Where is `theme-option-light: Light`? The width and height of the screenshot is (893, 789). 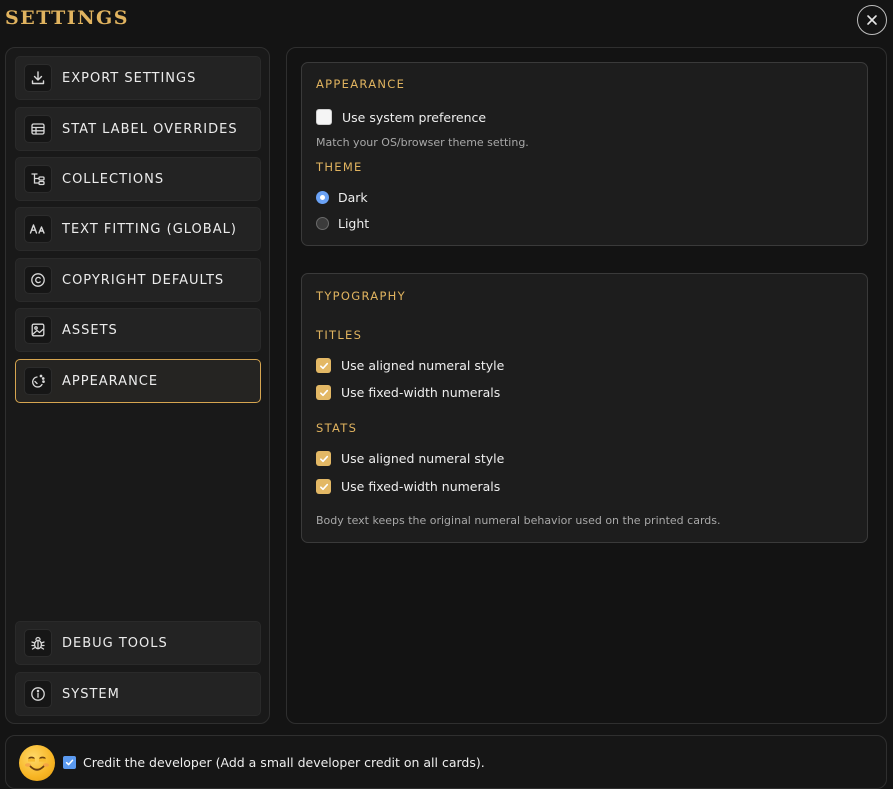 theme-option-light: Light is located at coordinates (342, 223).